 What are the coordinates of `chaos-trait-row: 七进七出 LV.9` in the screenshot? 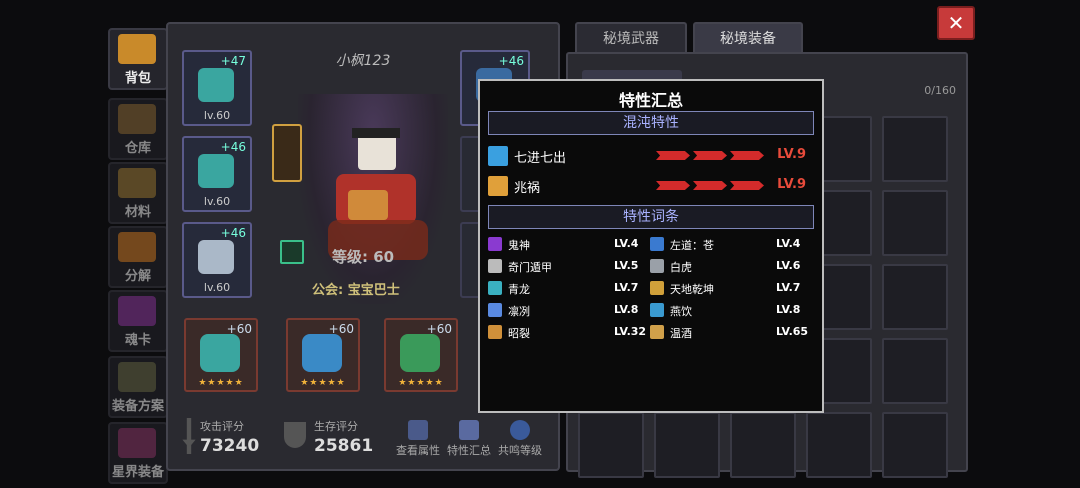 It's located at (650, 156).